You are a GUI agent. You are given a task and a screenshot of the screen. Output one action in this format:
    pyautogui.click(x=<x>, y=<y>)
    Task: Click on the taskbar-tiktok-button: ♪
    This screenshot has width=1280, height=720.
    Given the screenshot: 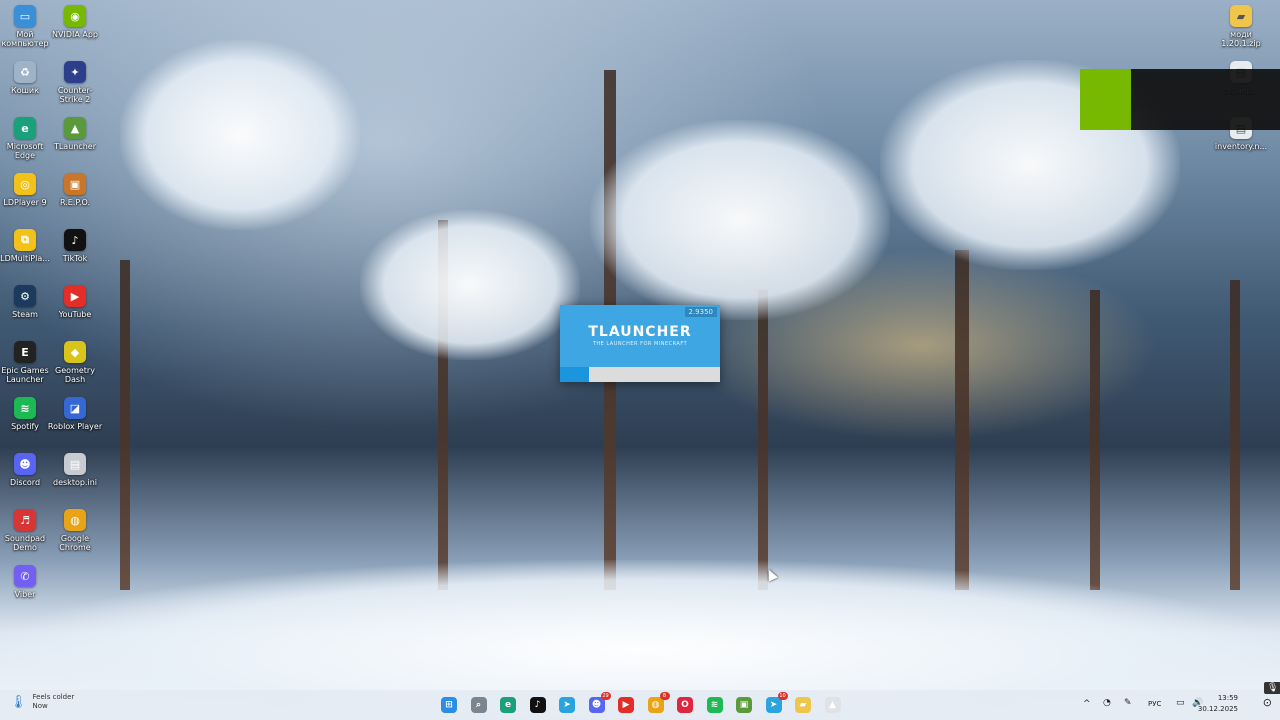 What is the action you would take?
    pyautogui.click(x=538, y=705)
    